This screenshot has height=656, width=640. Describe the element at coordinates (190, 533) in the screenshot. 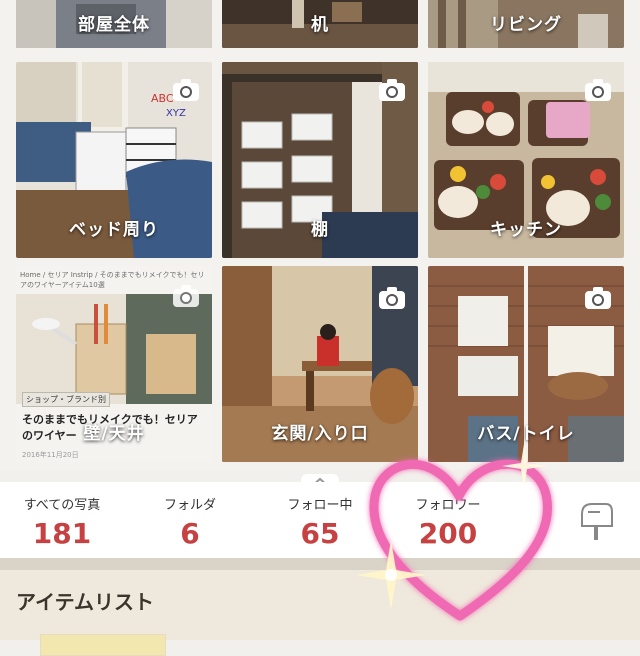

I see `stat-value: 6` at that location.